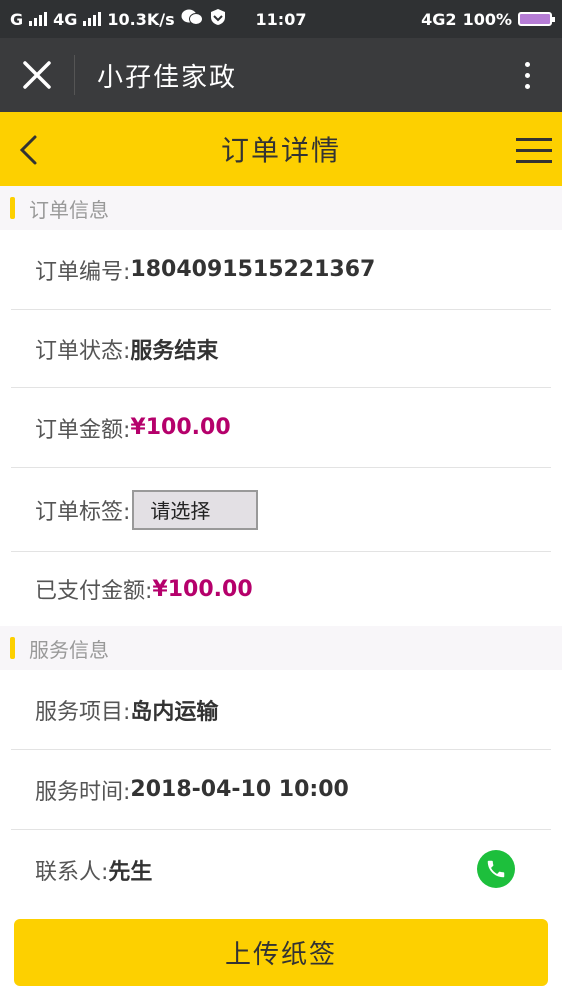 The width and height of the screenshot is (562, 1000). Describe the element at coordinates (83, 272) in the screenshot. I see `order-number-label: 订单编号:` at that location.